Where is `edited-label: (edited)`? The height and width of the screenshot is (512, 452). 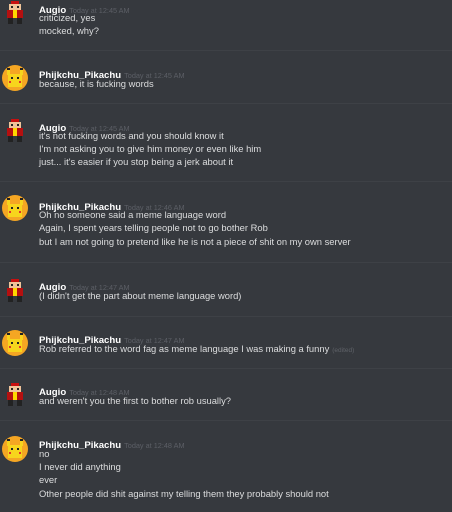
edited-label: (edited) is located at coordinates (343, 350).